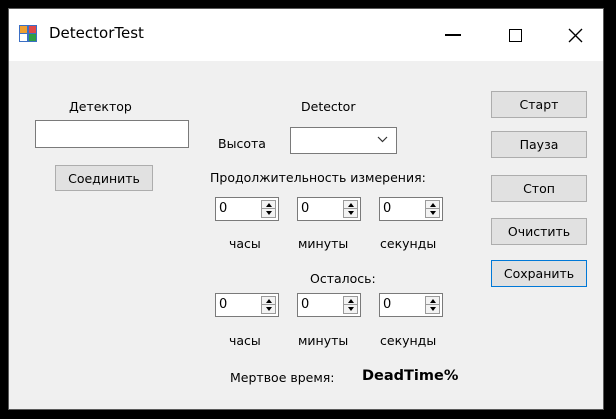 The image size is (616, 419). Describe the element at coordinates (323, 340) in the screenshot. I see `remaining-minutes-label: минуты` at that location.